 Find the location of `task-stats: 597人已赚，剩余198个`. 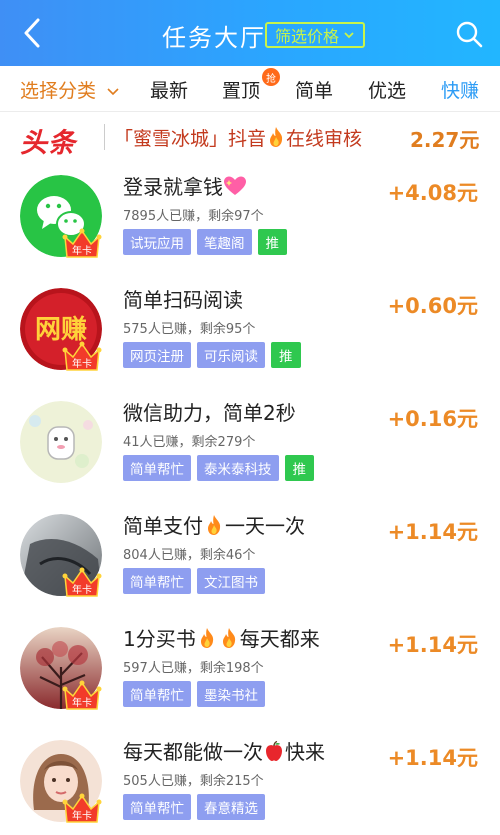

task-stats: 597人已赚，剩余198个 is located at coordinates (193, 668).